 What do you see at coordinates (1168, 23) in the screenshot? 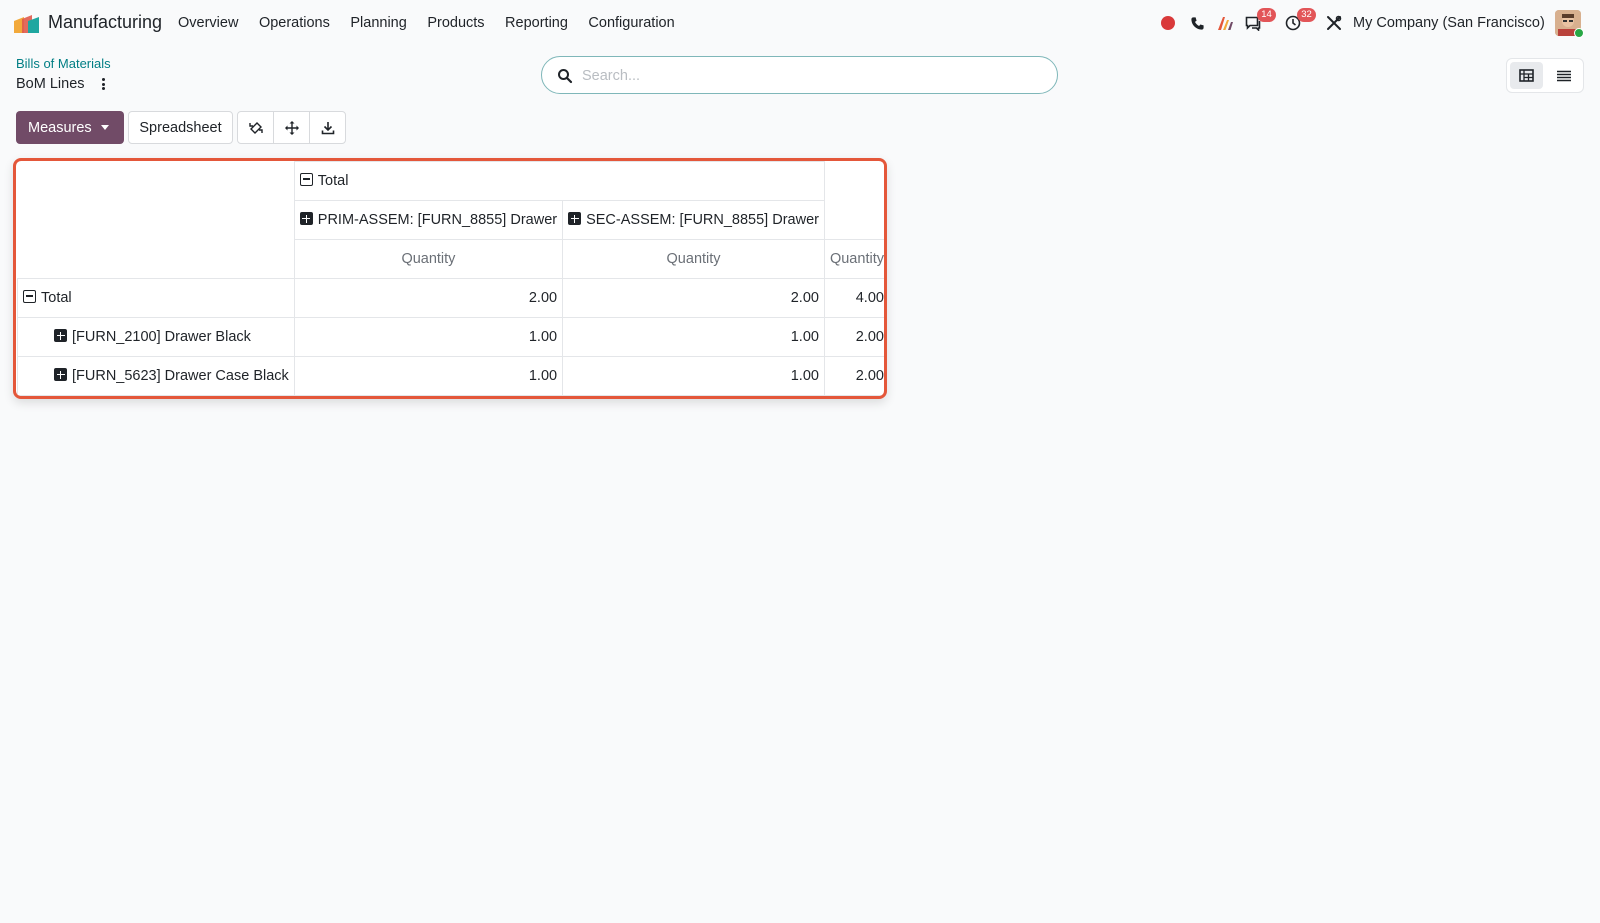
I see `recording-indicator-icon` at bounding box center [1168, 23].